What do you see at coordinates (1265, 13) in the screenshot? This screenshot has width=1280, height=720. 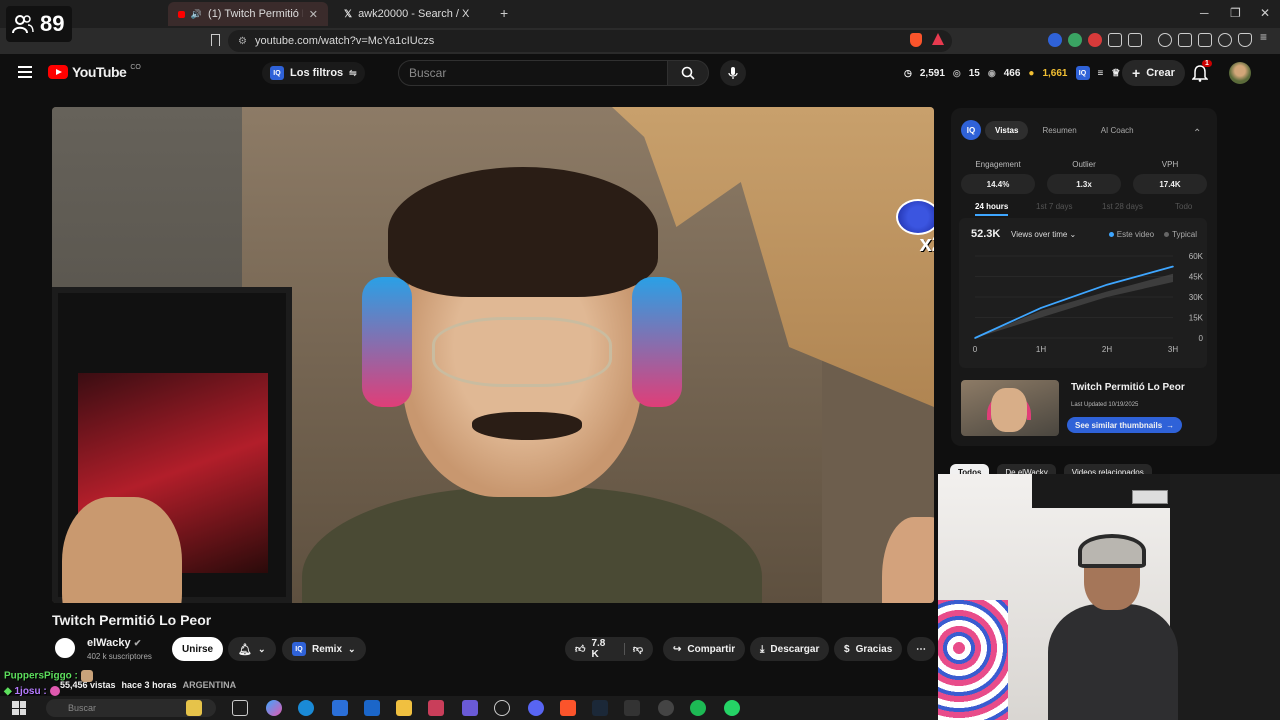 I see `close-window-icon: ✕` at bounding box center [1265, 13].